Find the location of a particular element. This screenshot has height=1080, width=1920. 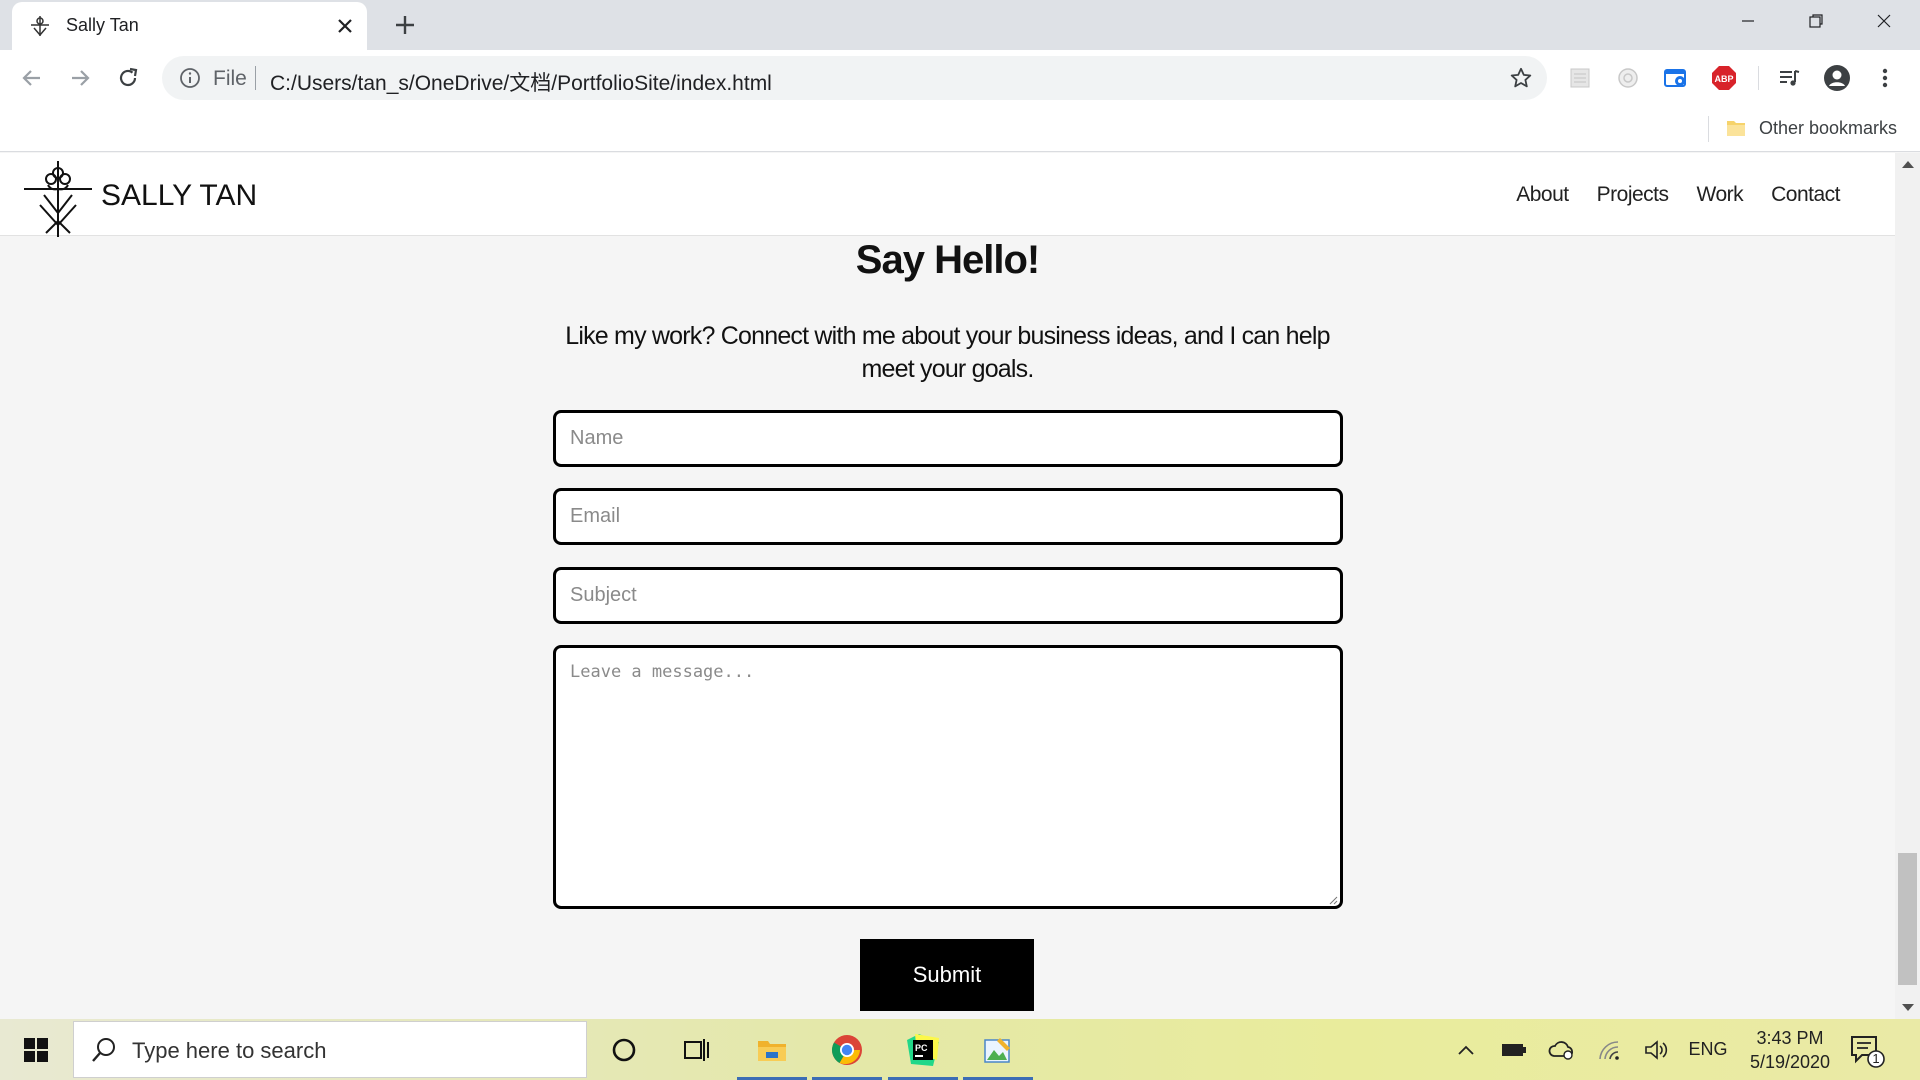

show-hidden-icons-button is located at coordinates (1466, 1049).